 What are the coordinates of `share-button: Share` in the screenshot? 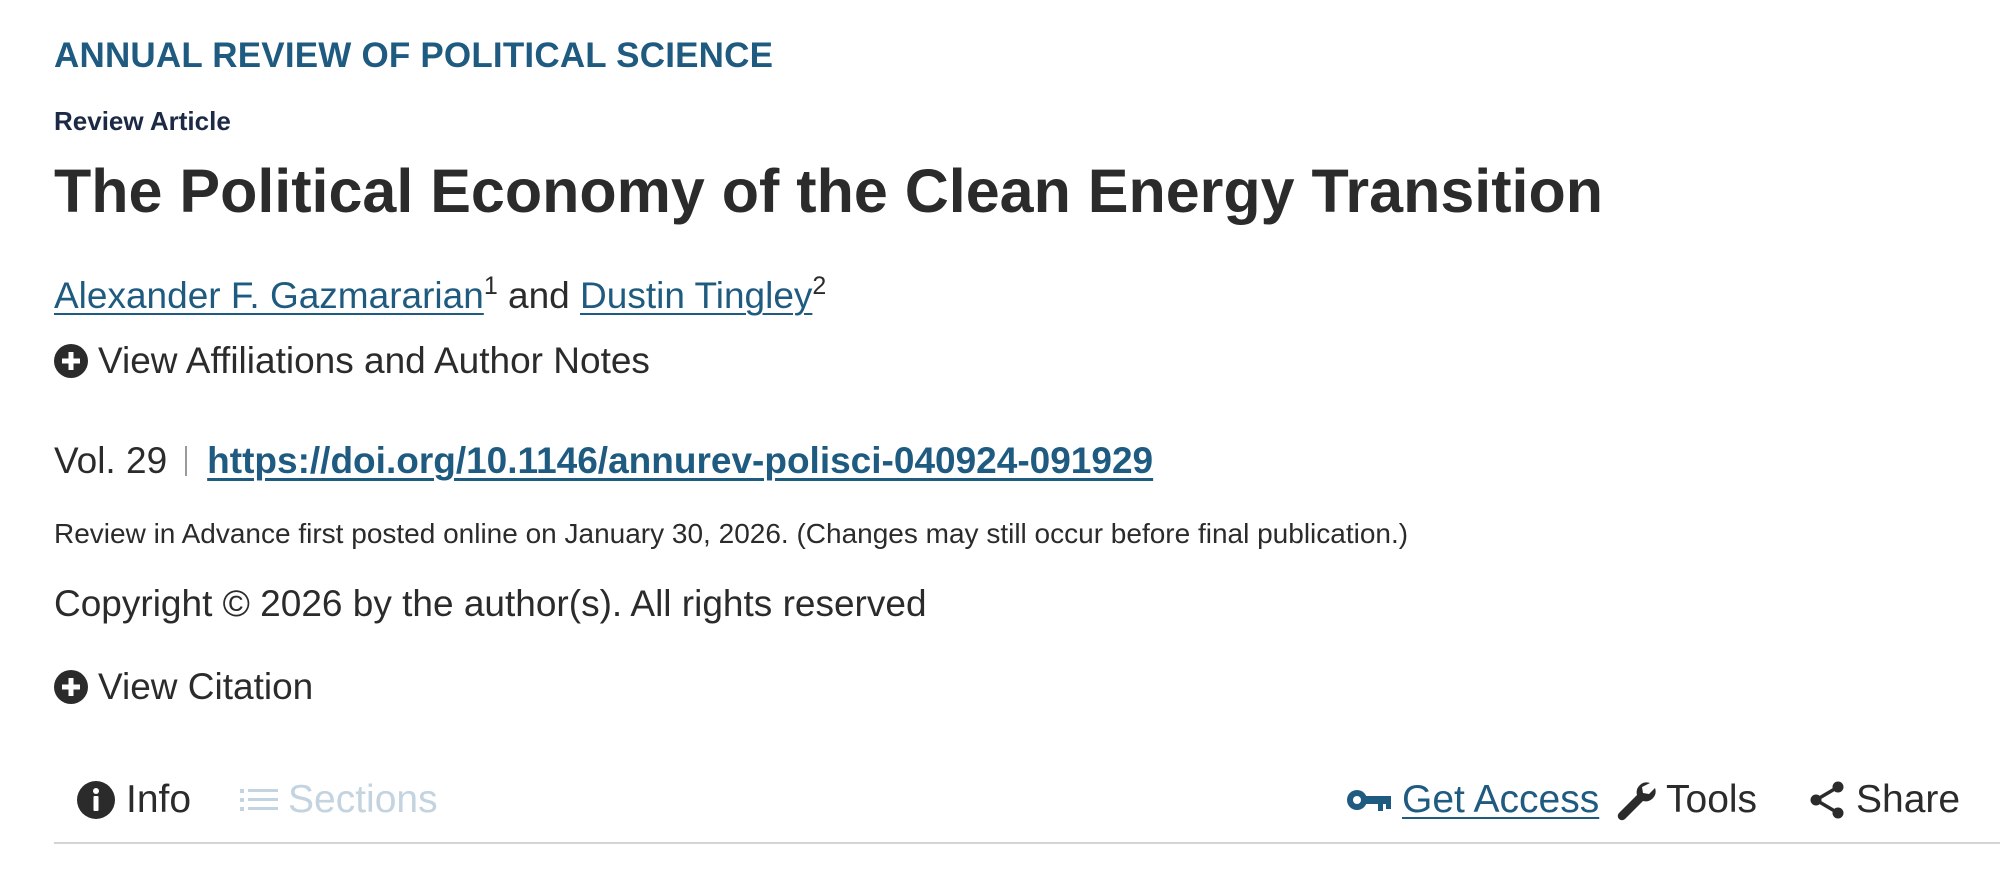 It's located at (1884, 800).